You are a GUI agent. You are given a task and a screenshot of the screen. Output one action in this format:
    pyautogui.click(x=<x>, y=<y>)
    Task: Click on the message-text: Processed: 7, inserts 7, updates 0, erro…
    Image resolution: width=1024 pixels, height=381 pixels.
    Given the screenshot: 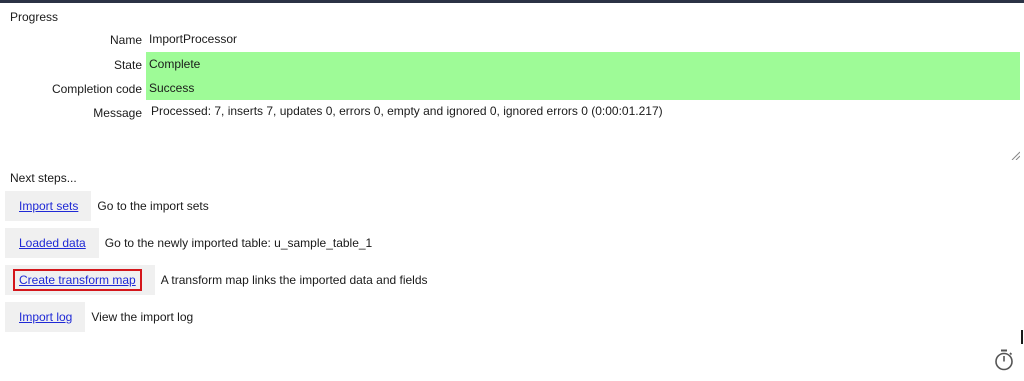 What is the action you would take?
    pyautogui.click(x=407, y=111)
    